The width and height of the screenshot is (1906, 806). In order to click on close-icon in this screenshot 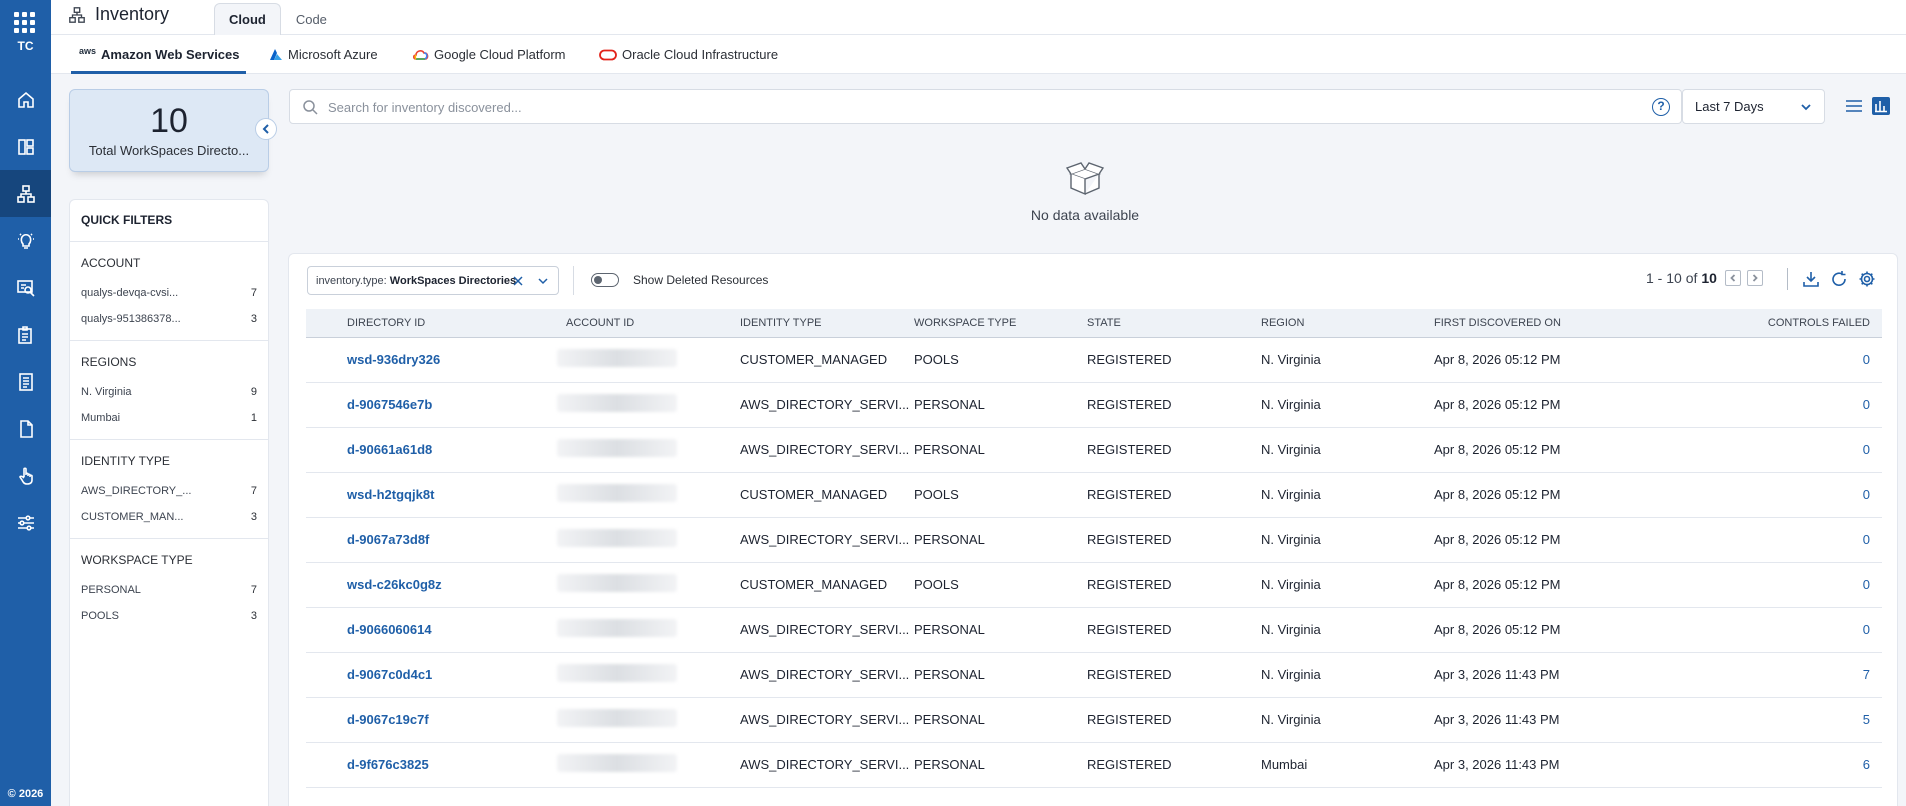, I will do `click(518, 281)`.